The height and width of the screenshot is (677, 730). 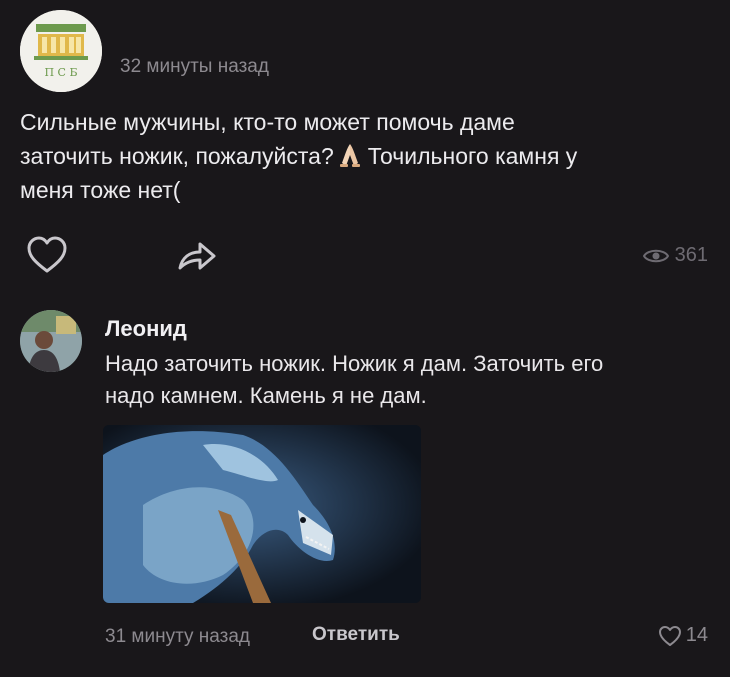 What do you see at coordinates (683, 635) in the screenshot?
I see `comment-like-button: 14` at bounding box center [683, 635].